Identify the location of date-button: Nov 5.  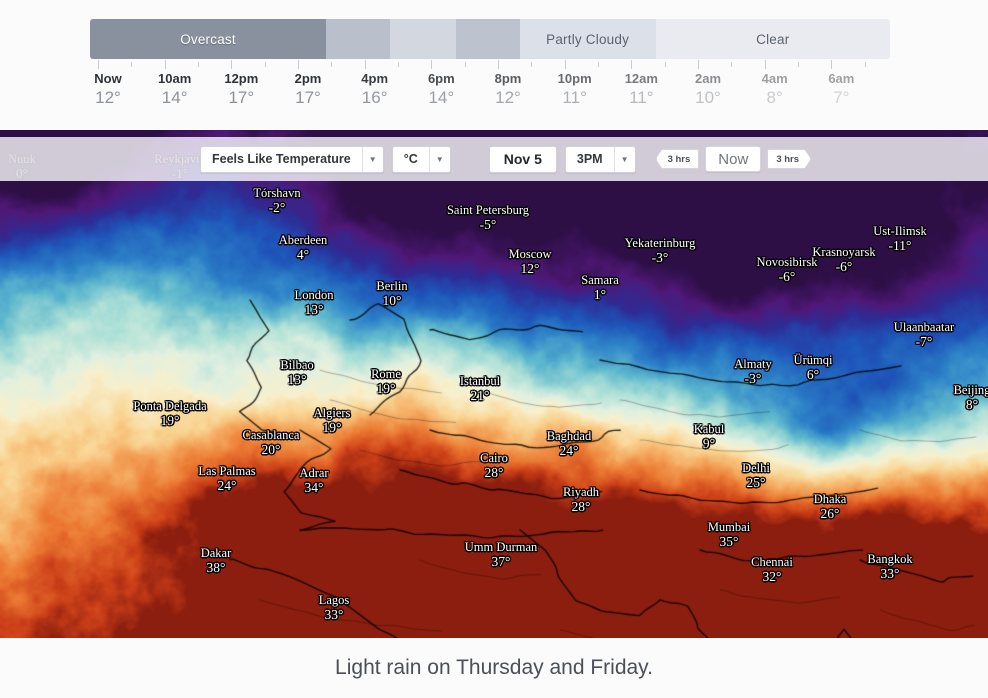
(522, 159).